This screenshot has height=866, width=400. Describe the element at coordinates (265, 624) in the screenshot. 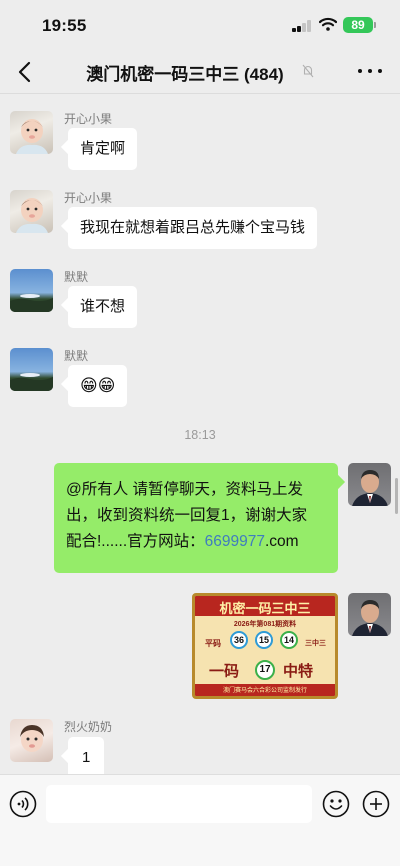

I see `lottery-subtitle: 2026年第081期资料` at that location.